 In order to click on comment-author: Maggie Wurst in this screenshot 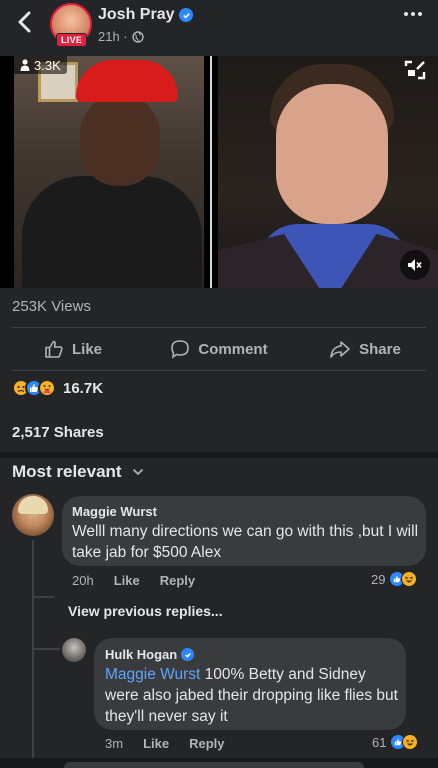, I will do `click(114, 511)`.